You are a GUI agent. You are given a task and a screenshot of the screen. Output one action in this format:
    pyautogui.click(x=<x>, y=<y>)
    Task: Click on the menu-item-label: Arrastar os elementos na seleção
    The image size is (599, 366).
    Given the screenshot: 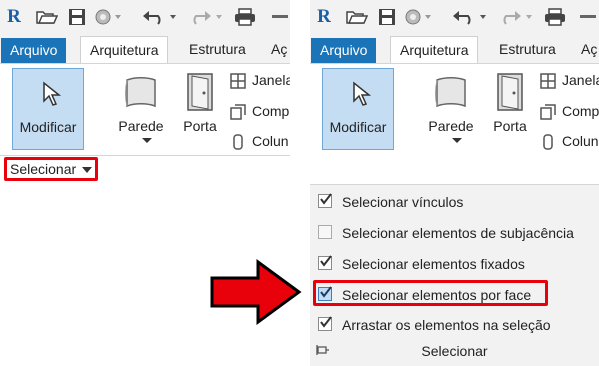 What is the action you would take?
    pyautogui.click(x=446, y=325)
    